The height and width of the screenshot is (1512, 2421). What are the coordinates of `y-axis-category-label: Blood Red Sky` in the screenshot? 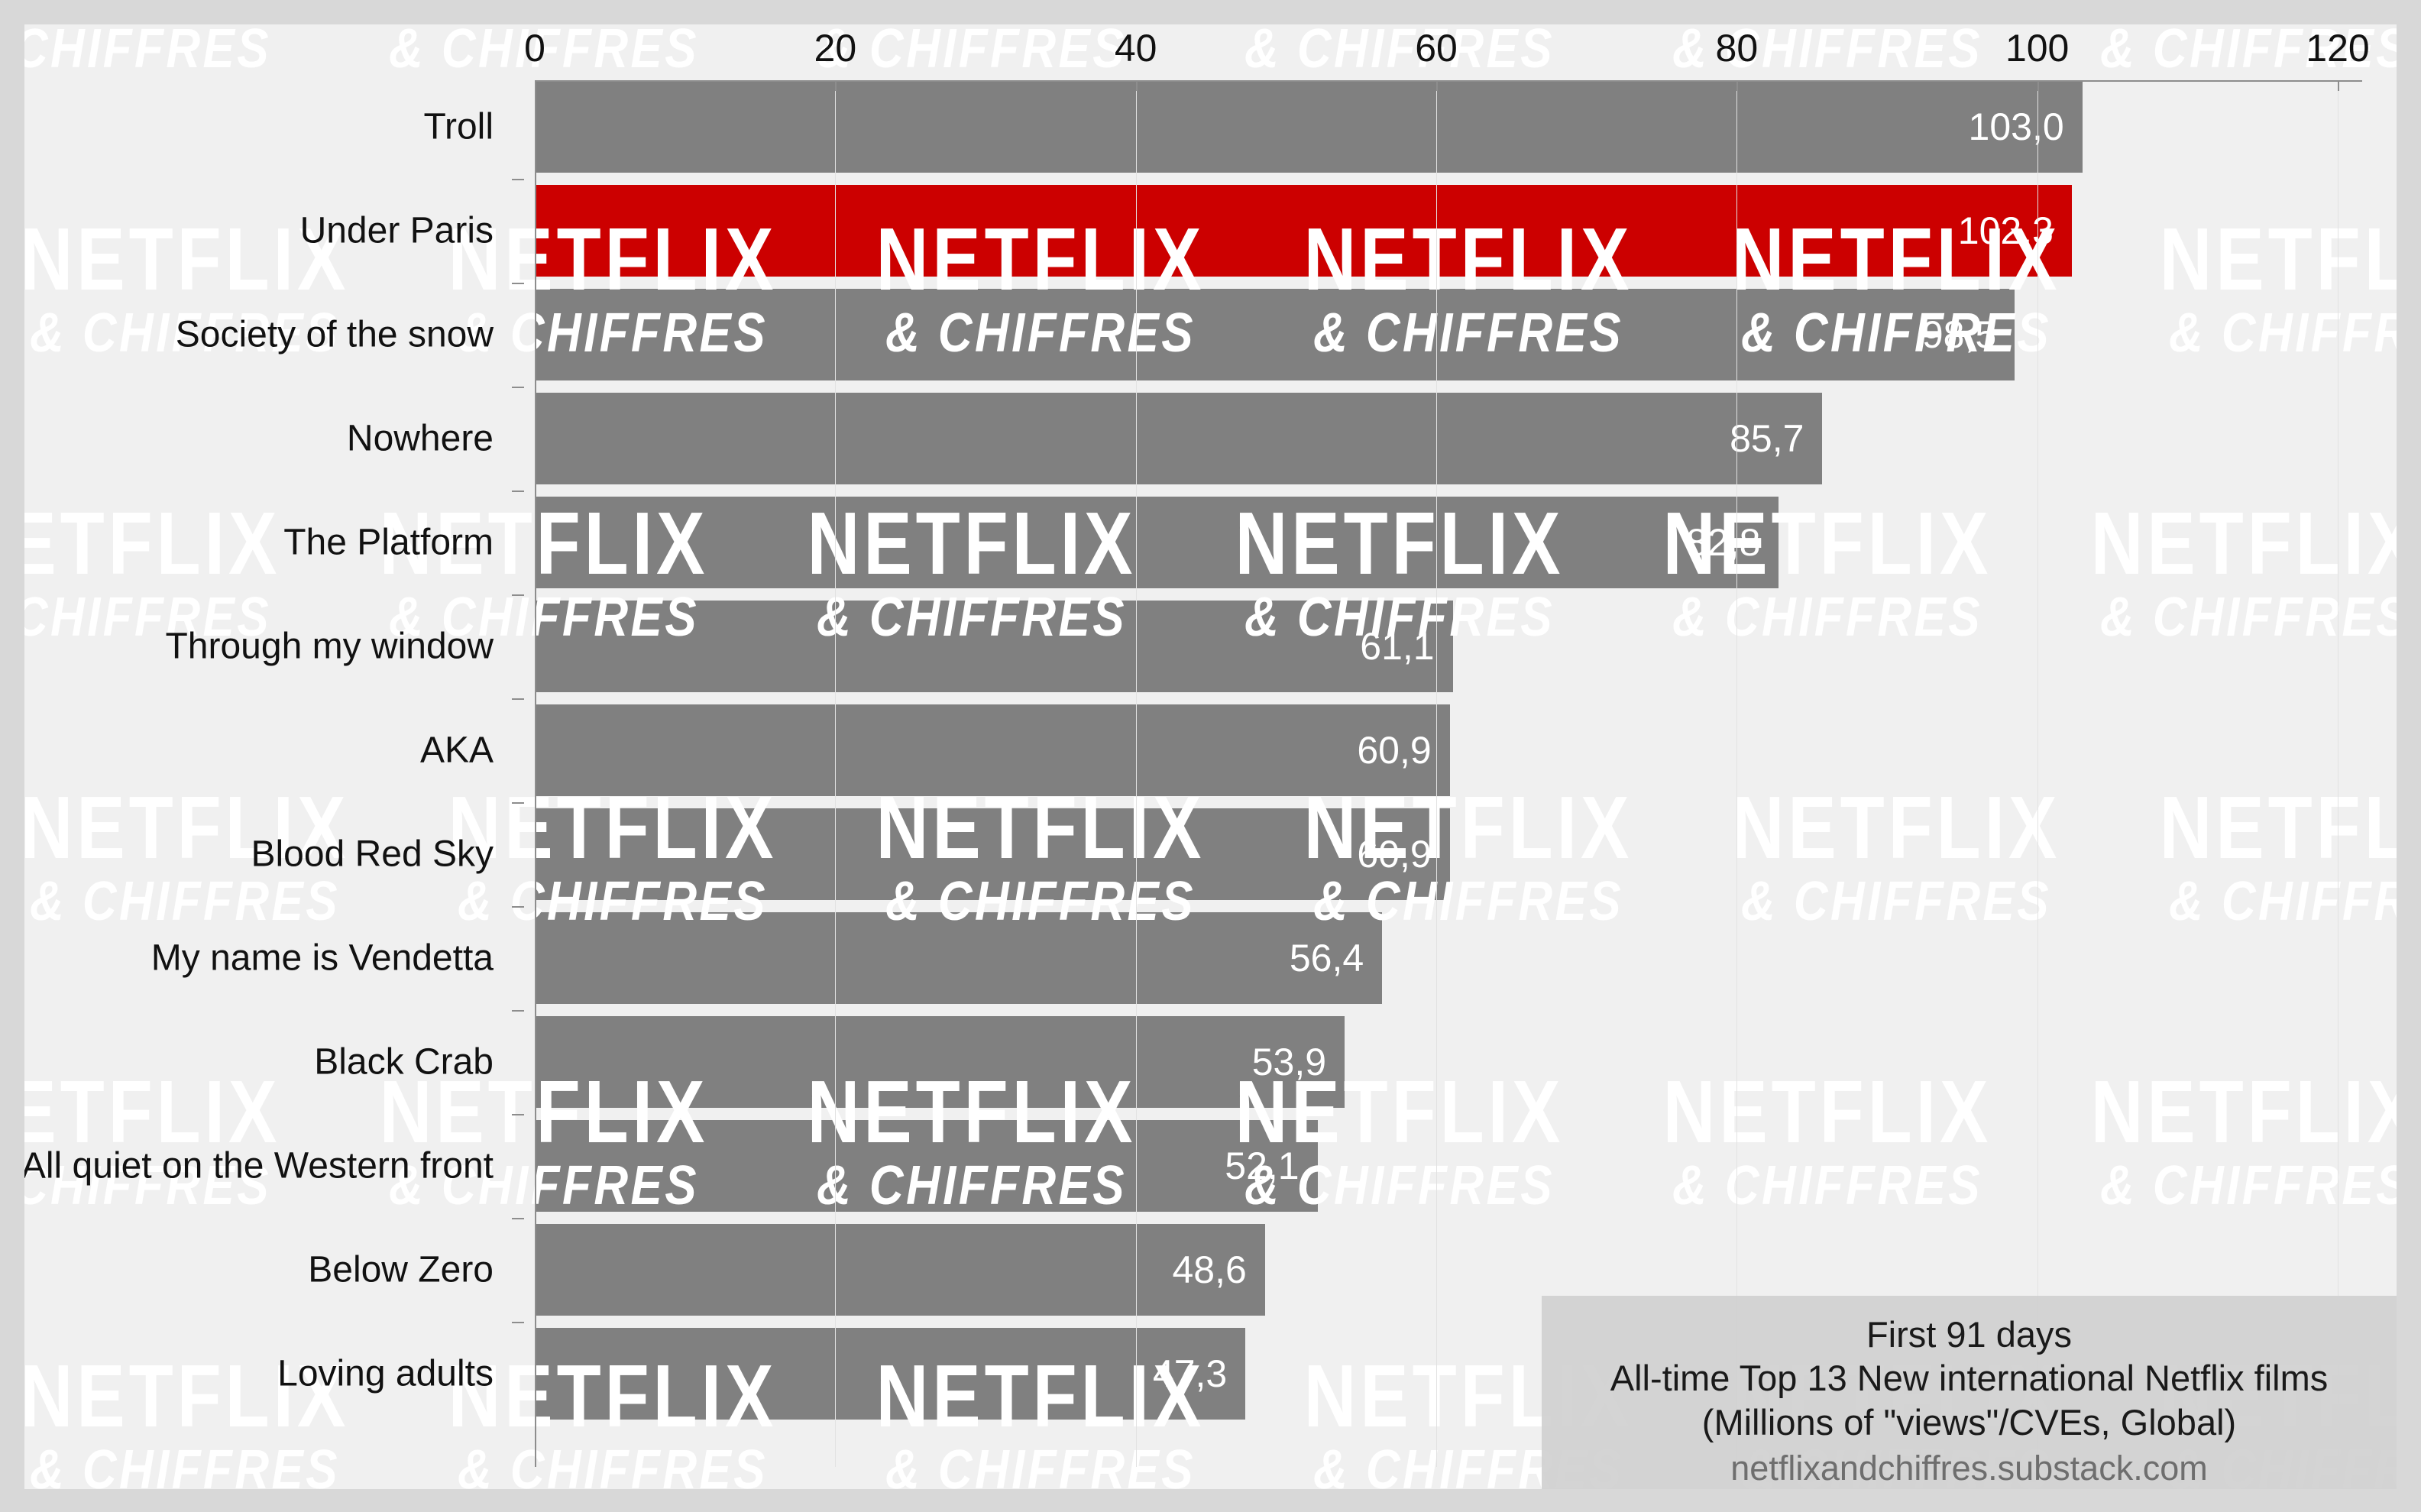 It's located at (372, 854).